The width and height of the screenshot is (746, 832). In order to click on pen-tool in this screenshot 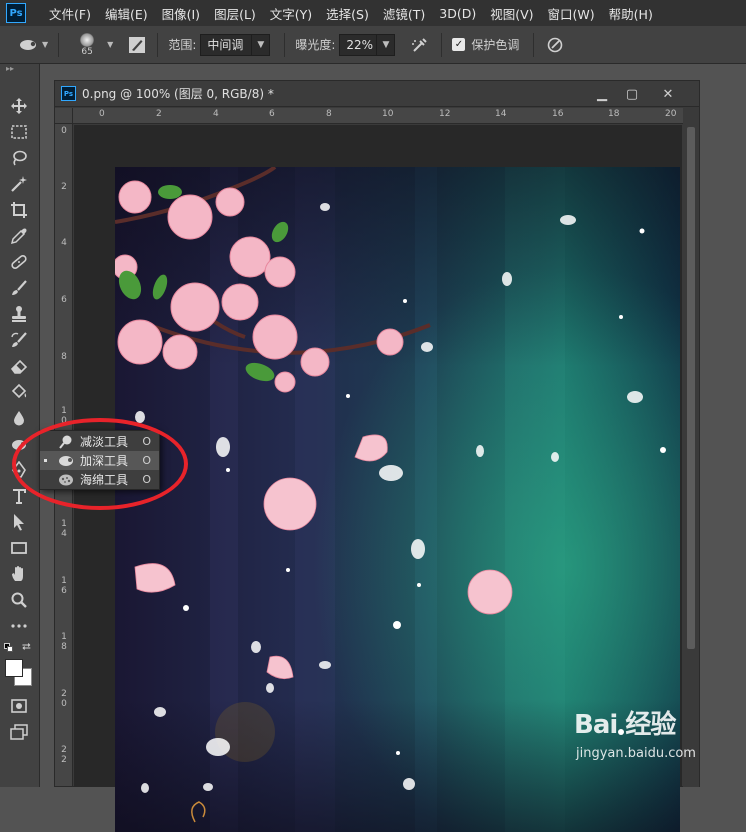, I will do `click(19, 470)`.